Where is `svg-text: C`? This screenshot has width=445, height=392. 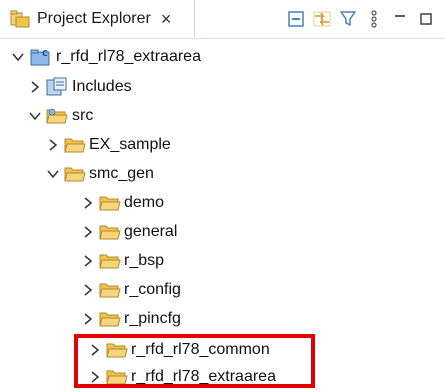
svg-text: C is located at coordinates (45, 53).